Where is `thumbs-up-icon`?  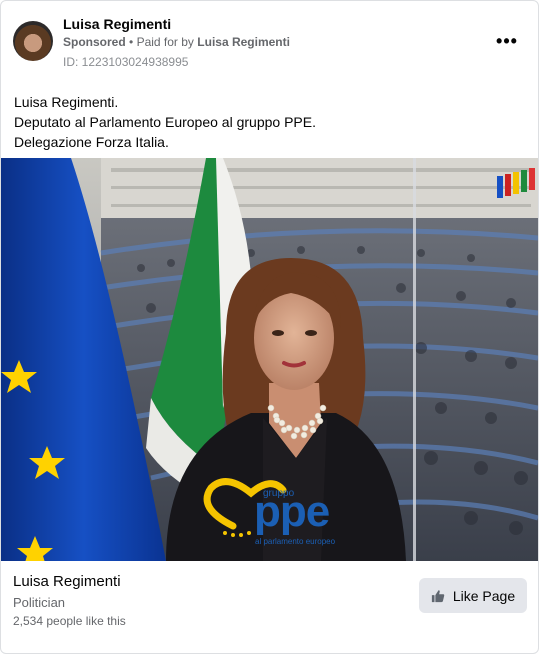
thumbs-up-icon is located at coordinates (438, 595).